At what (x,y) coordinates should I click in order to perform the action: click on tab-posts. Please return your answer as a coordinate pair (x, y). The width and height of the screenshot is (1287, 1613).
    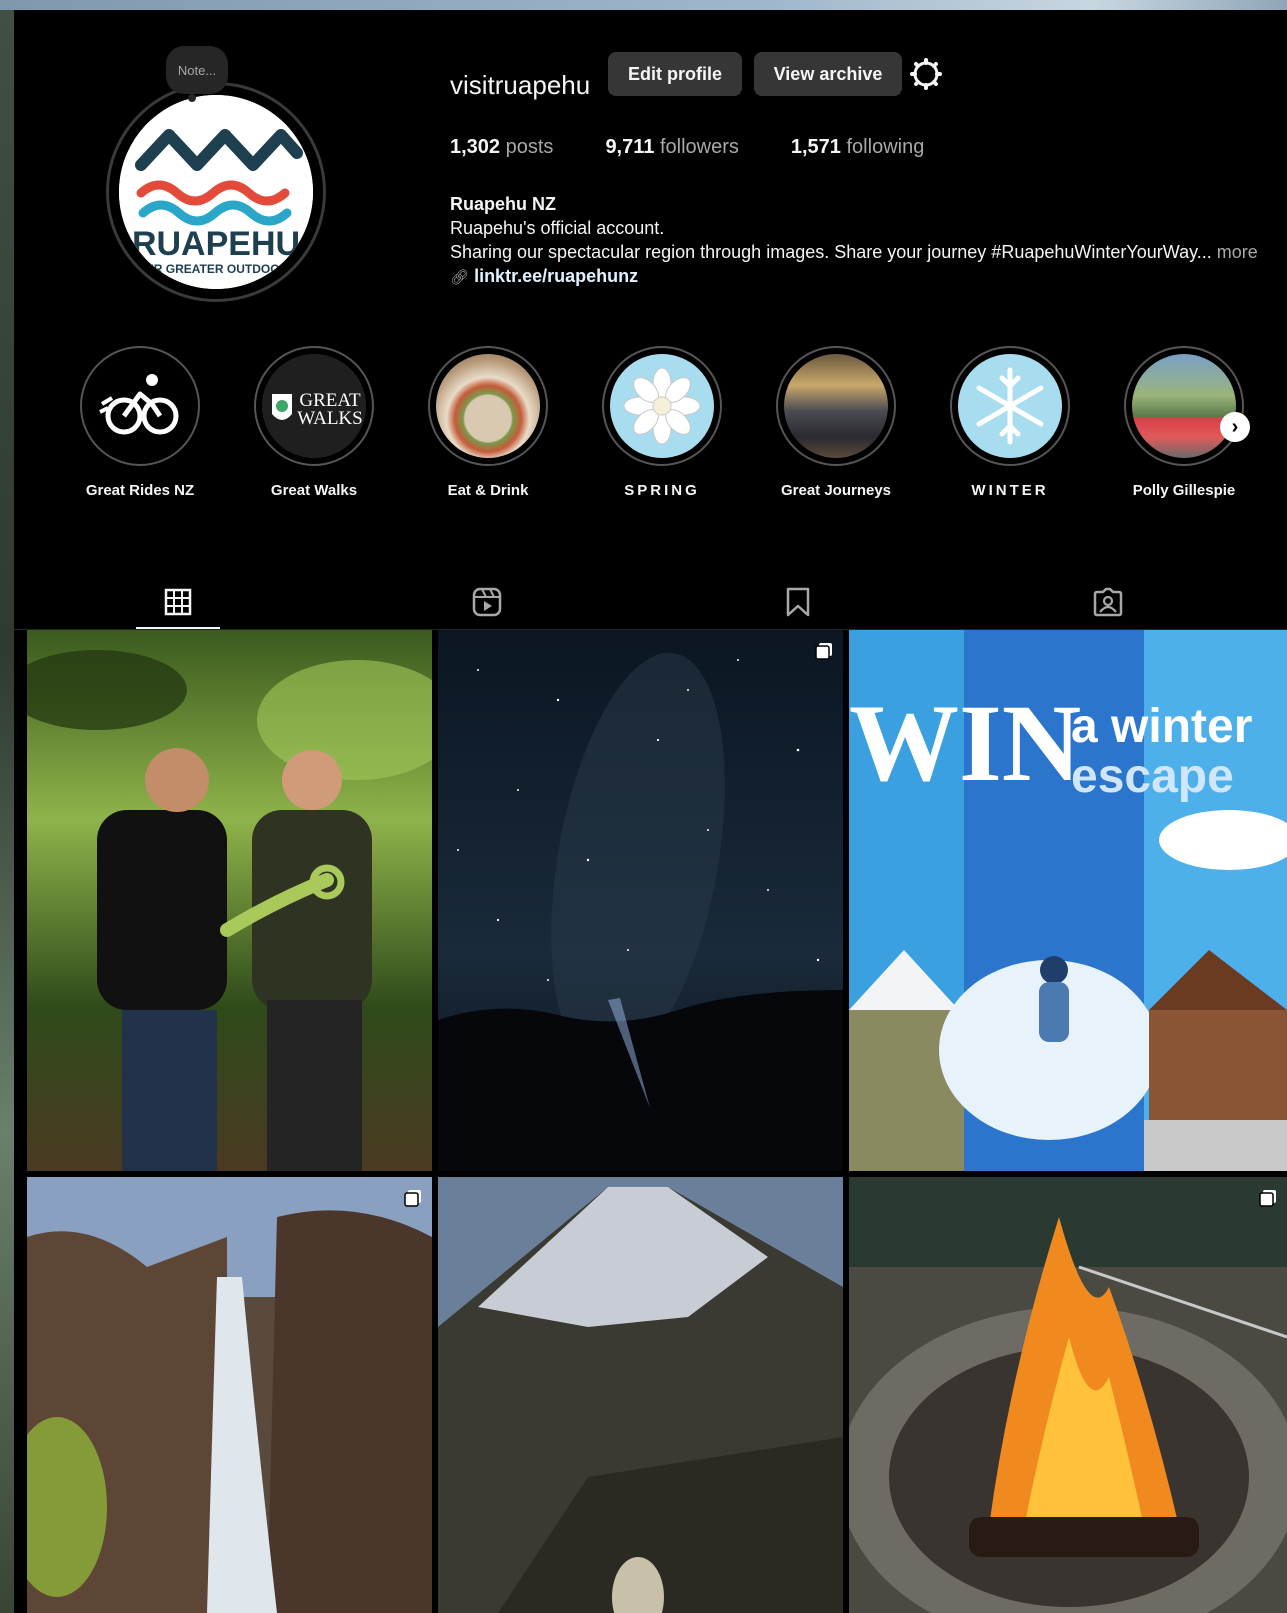
    Looking at the image, I should click on (178, 602).